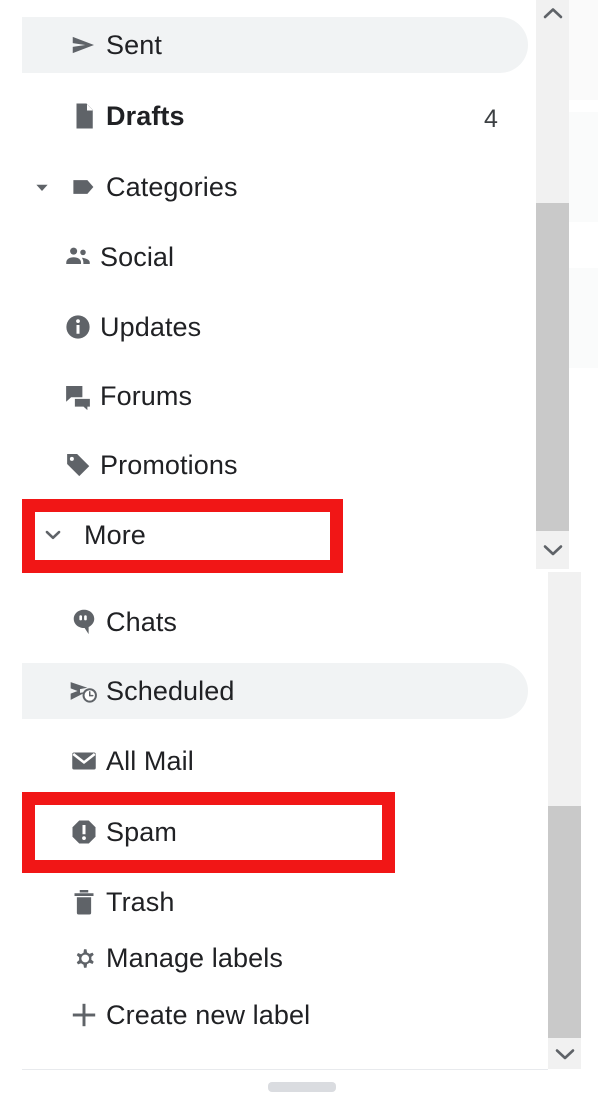 The width and height of the screenshot is (598, 1094). What do you see at coordinates (275, 257) in the screenshot?
I see `sidebar-item-social: Social` at bounding box center [275, 257].